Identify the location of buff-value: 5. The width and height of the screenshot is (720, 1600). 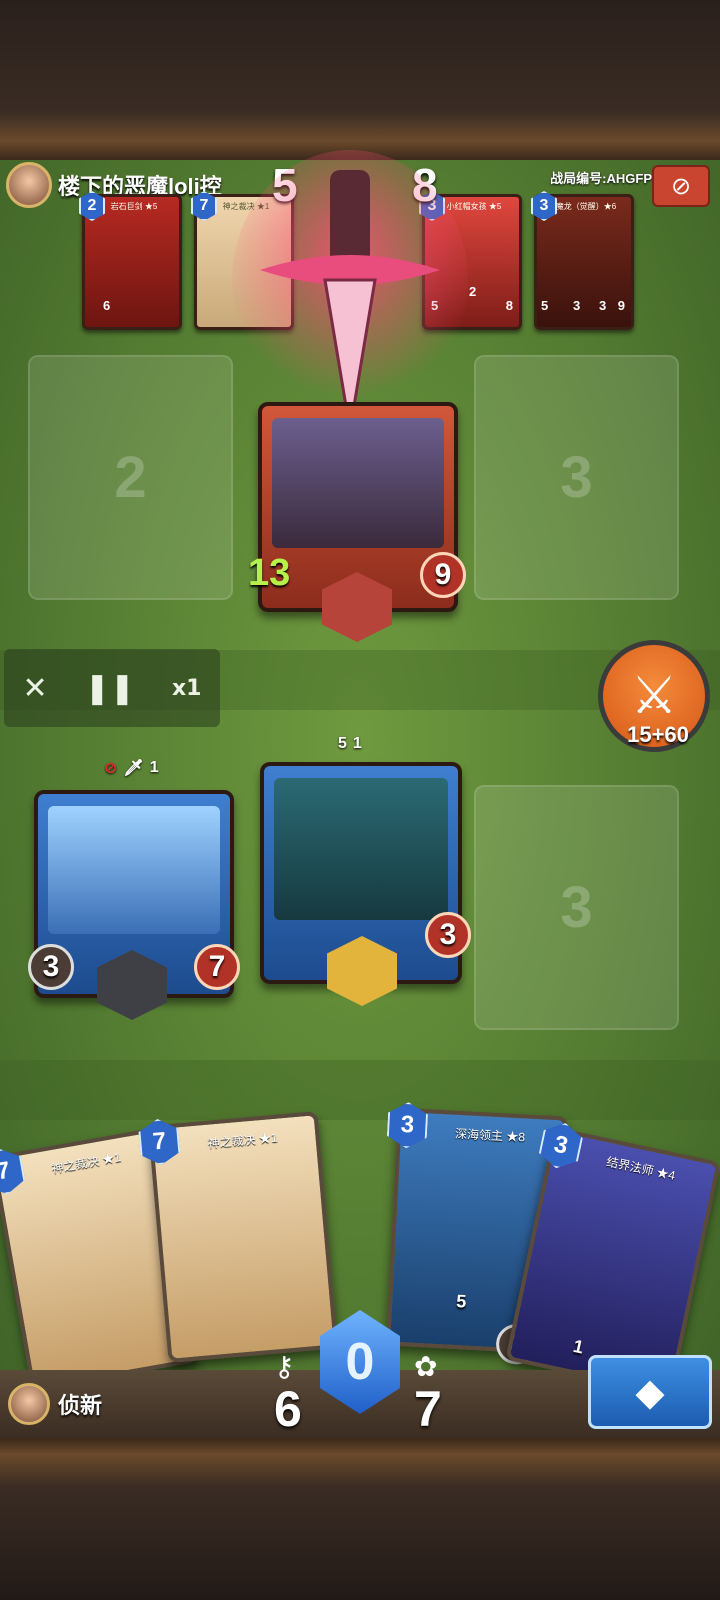
(342, 743).